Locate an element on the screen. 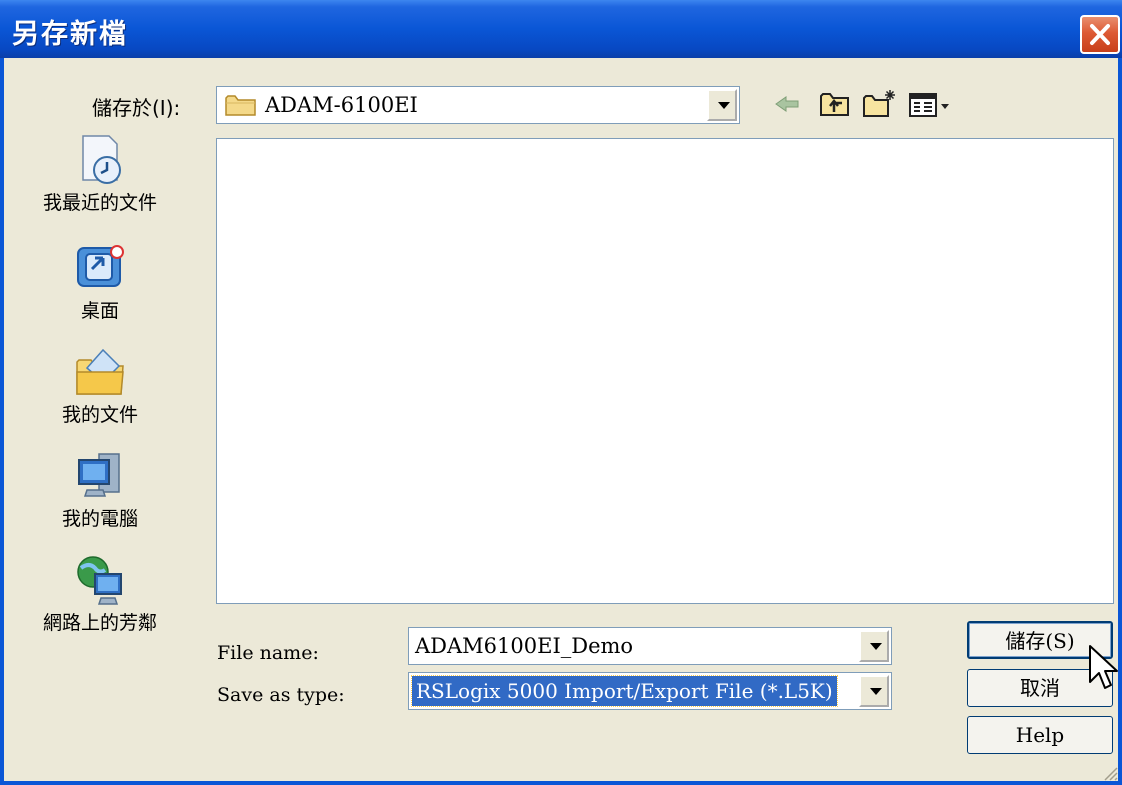 This screenshot has width=1122, height=785. places-item-my-computer: 我的電腦 is located at coordinates (100, 490).